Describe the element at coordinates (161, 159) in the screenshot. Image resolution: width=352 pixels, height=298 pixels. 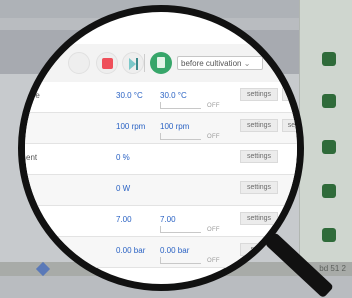
I see `table-row: ent 0 % settings` at that location.